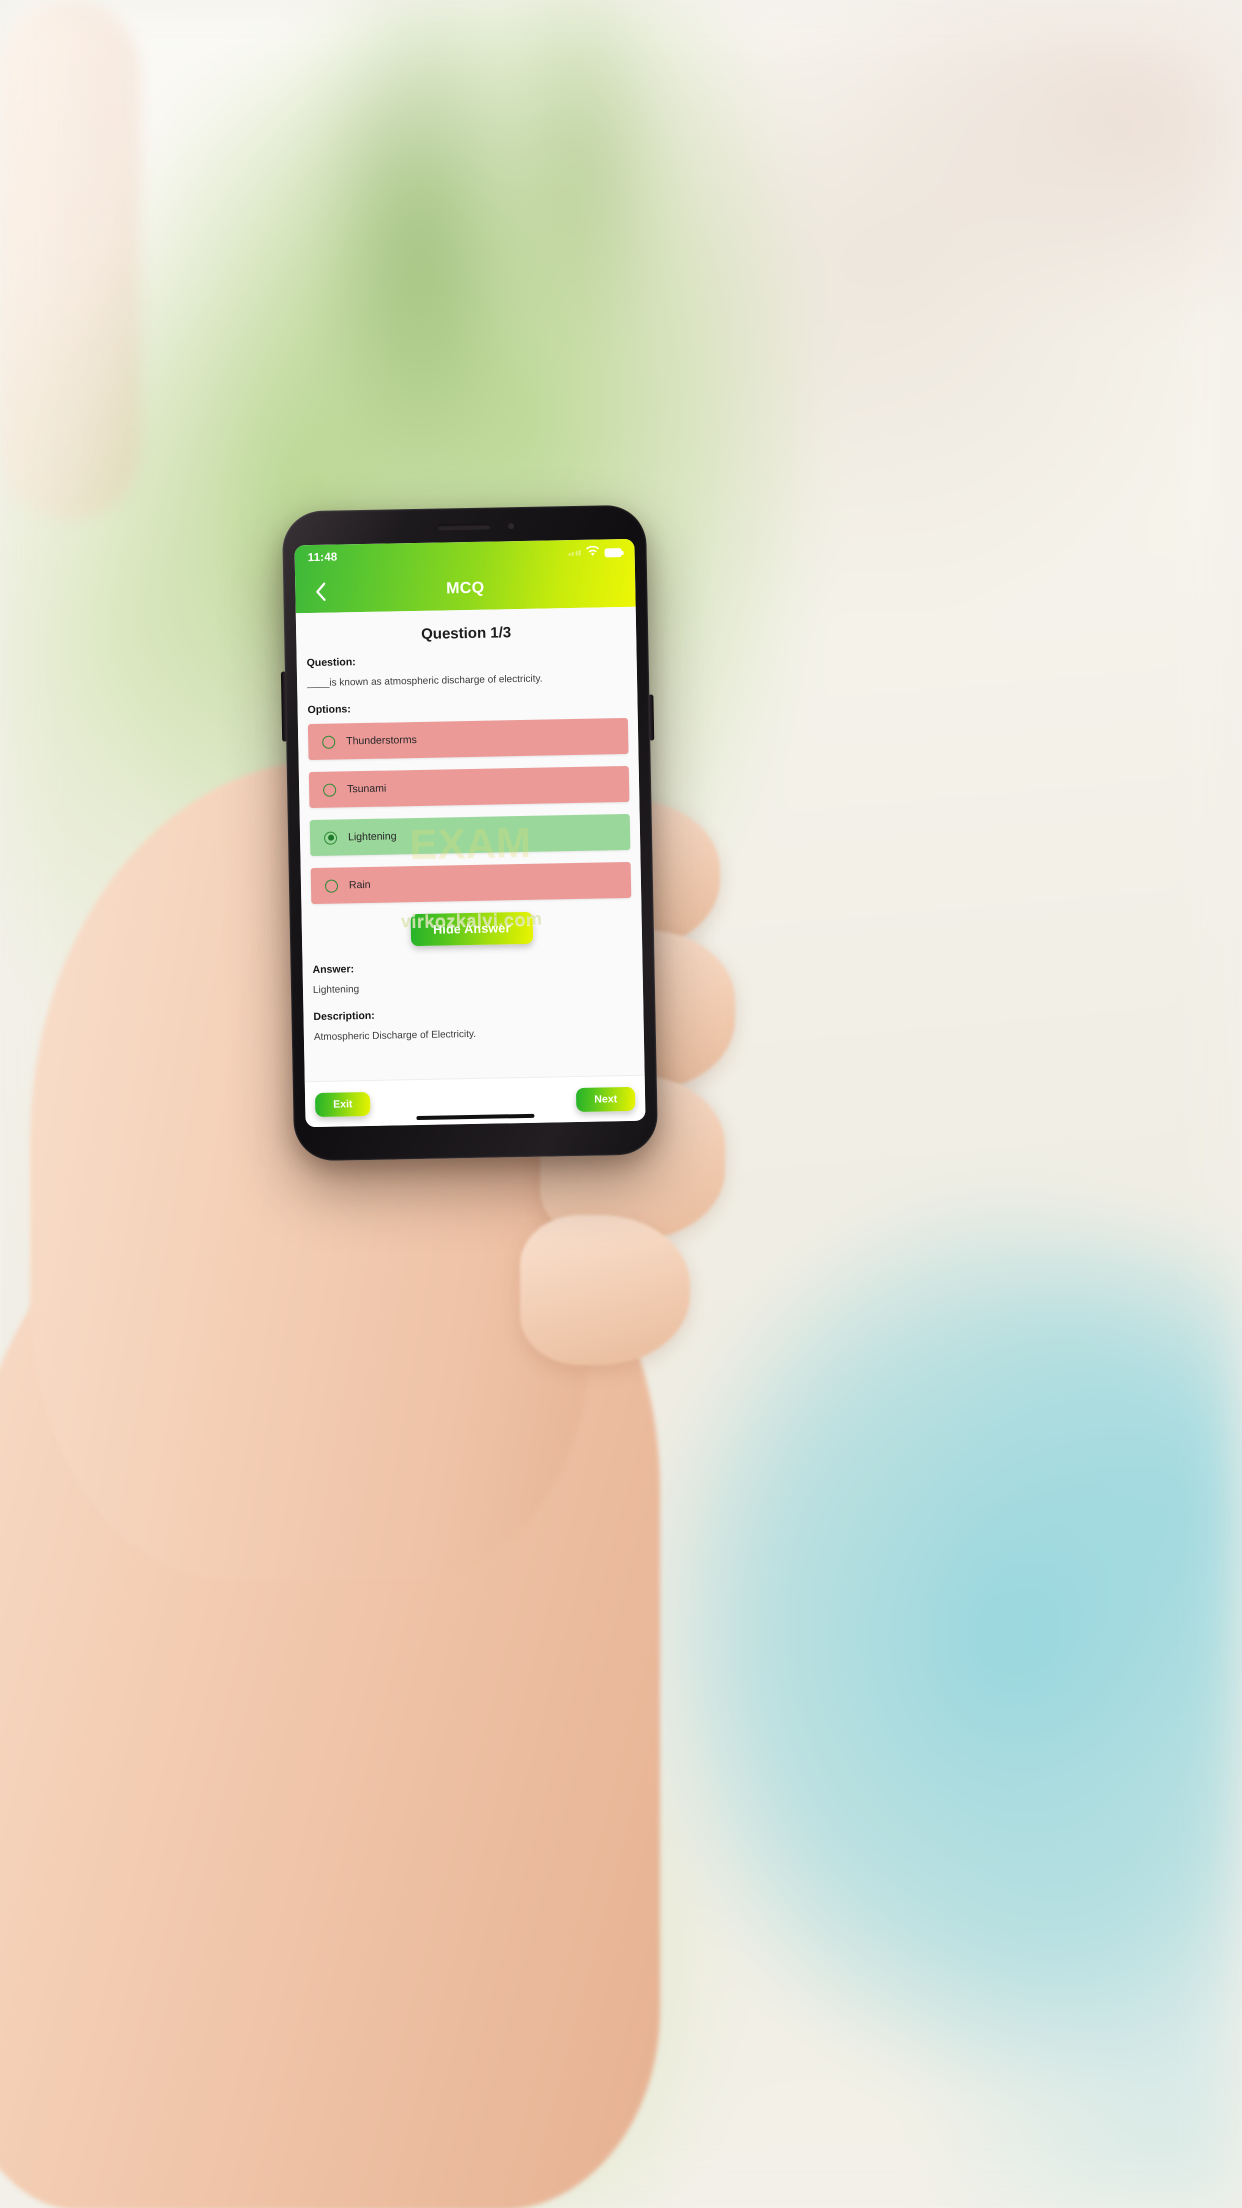 The height and width of the screenshot is (2208, 1242). What do you see at coordinates (471, 883) in the screenshot?
I see `option-row: Rain` at bounding box center [471, 883].